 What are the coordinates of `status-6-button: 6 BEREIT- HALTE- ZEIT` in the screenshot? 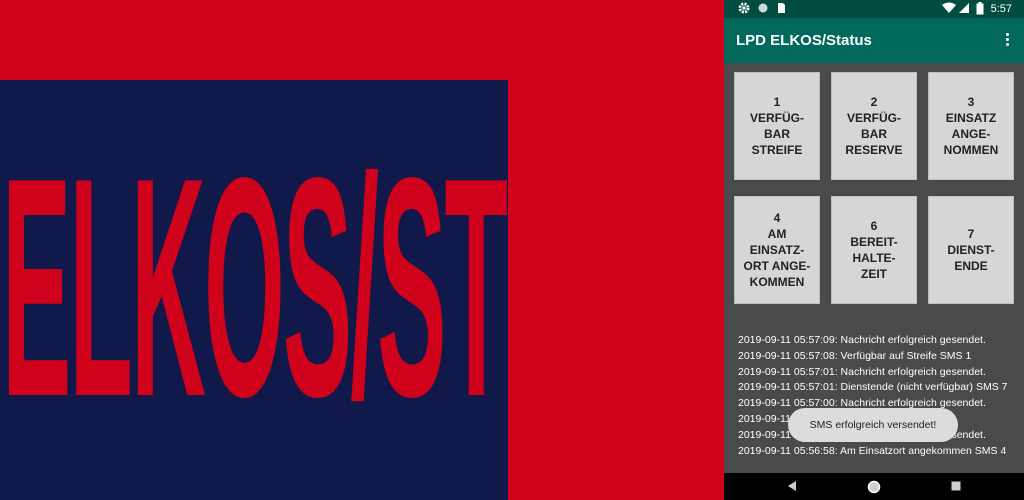 It's located at (874, 250).